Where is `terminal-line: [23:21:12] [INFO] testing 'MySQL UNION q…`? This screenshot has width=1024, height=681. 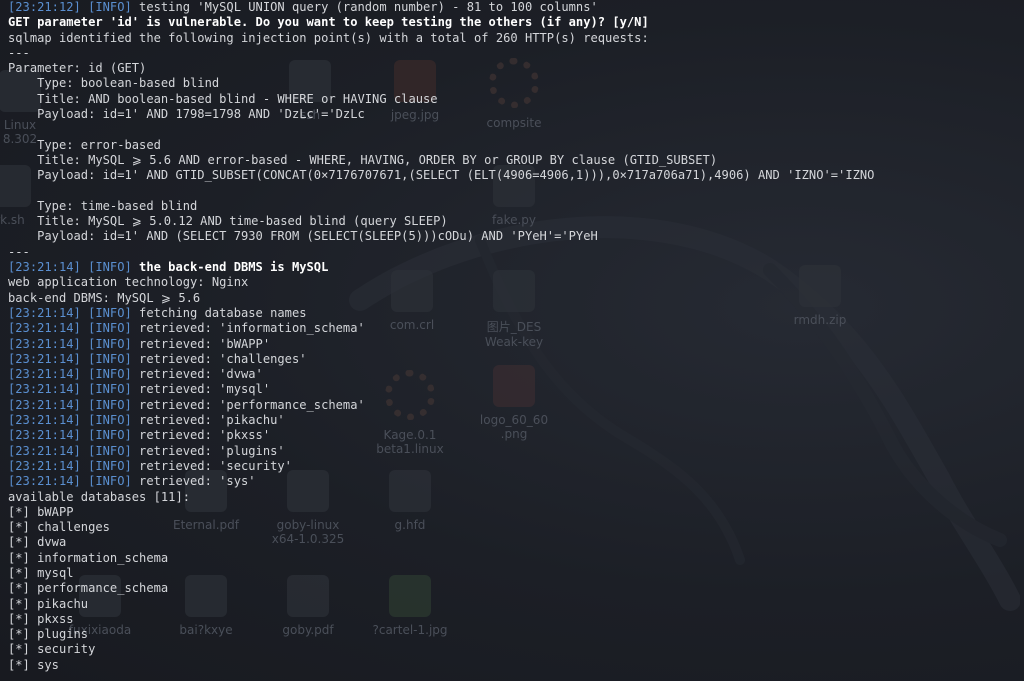
terminal-line: [23:21:12] [INFO] testing 'MySQL UNION q… is located at coordinates (516, 7).